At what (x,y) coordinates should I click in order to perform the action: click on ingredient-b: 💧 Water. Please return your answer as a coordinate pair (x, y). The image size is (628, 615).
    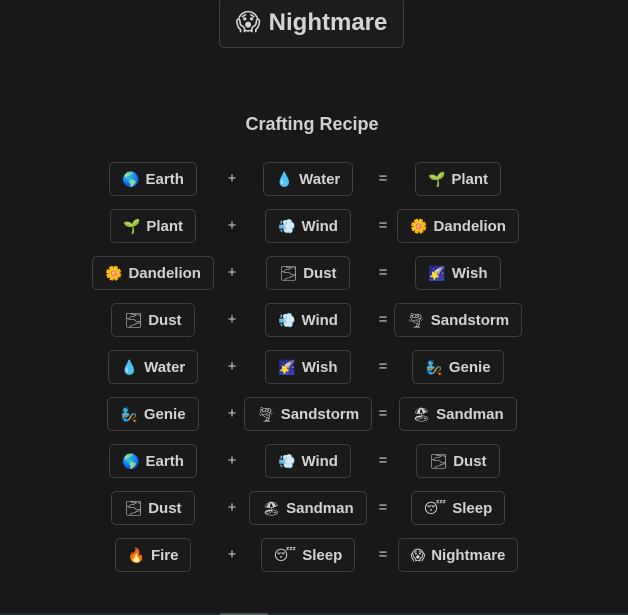
    Looking at the image, I should click on (308, 179).